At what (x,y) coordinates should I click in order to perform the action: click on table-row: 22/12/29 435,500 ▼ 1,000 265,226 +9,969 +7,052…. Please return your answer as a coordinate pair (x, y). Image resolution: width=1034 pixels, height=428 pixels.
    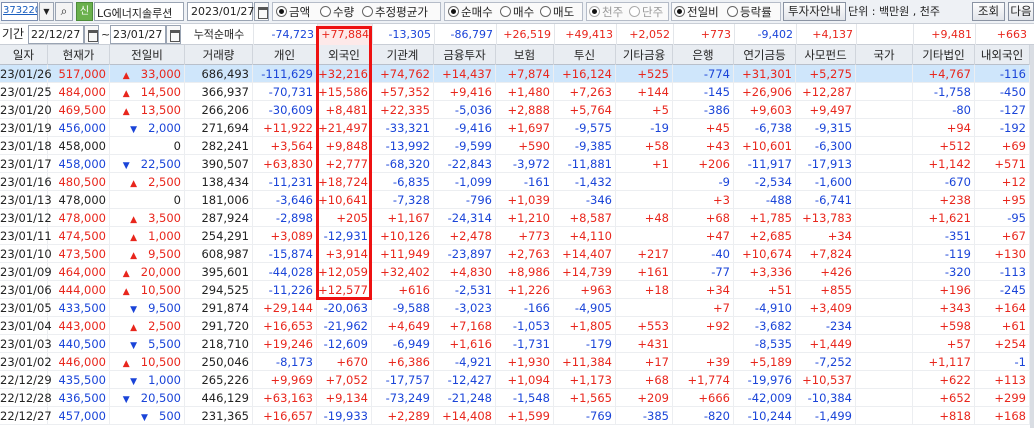
    Looking at the image, I should click on (517, 380).